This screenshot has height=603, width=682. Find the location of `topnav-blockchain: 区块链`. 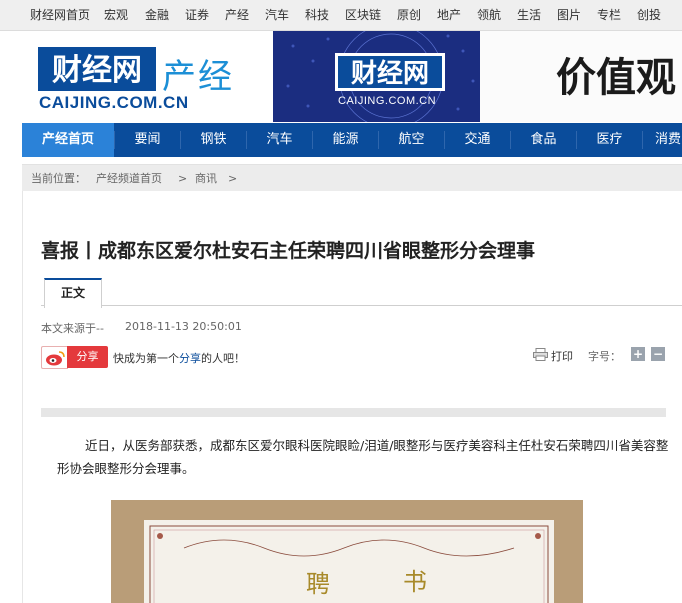

topnav-blockchain: 区块链 is located at coordinates (363, 15).